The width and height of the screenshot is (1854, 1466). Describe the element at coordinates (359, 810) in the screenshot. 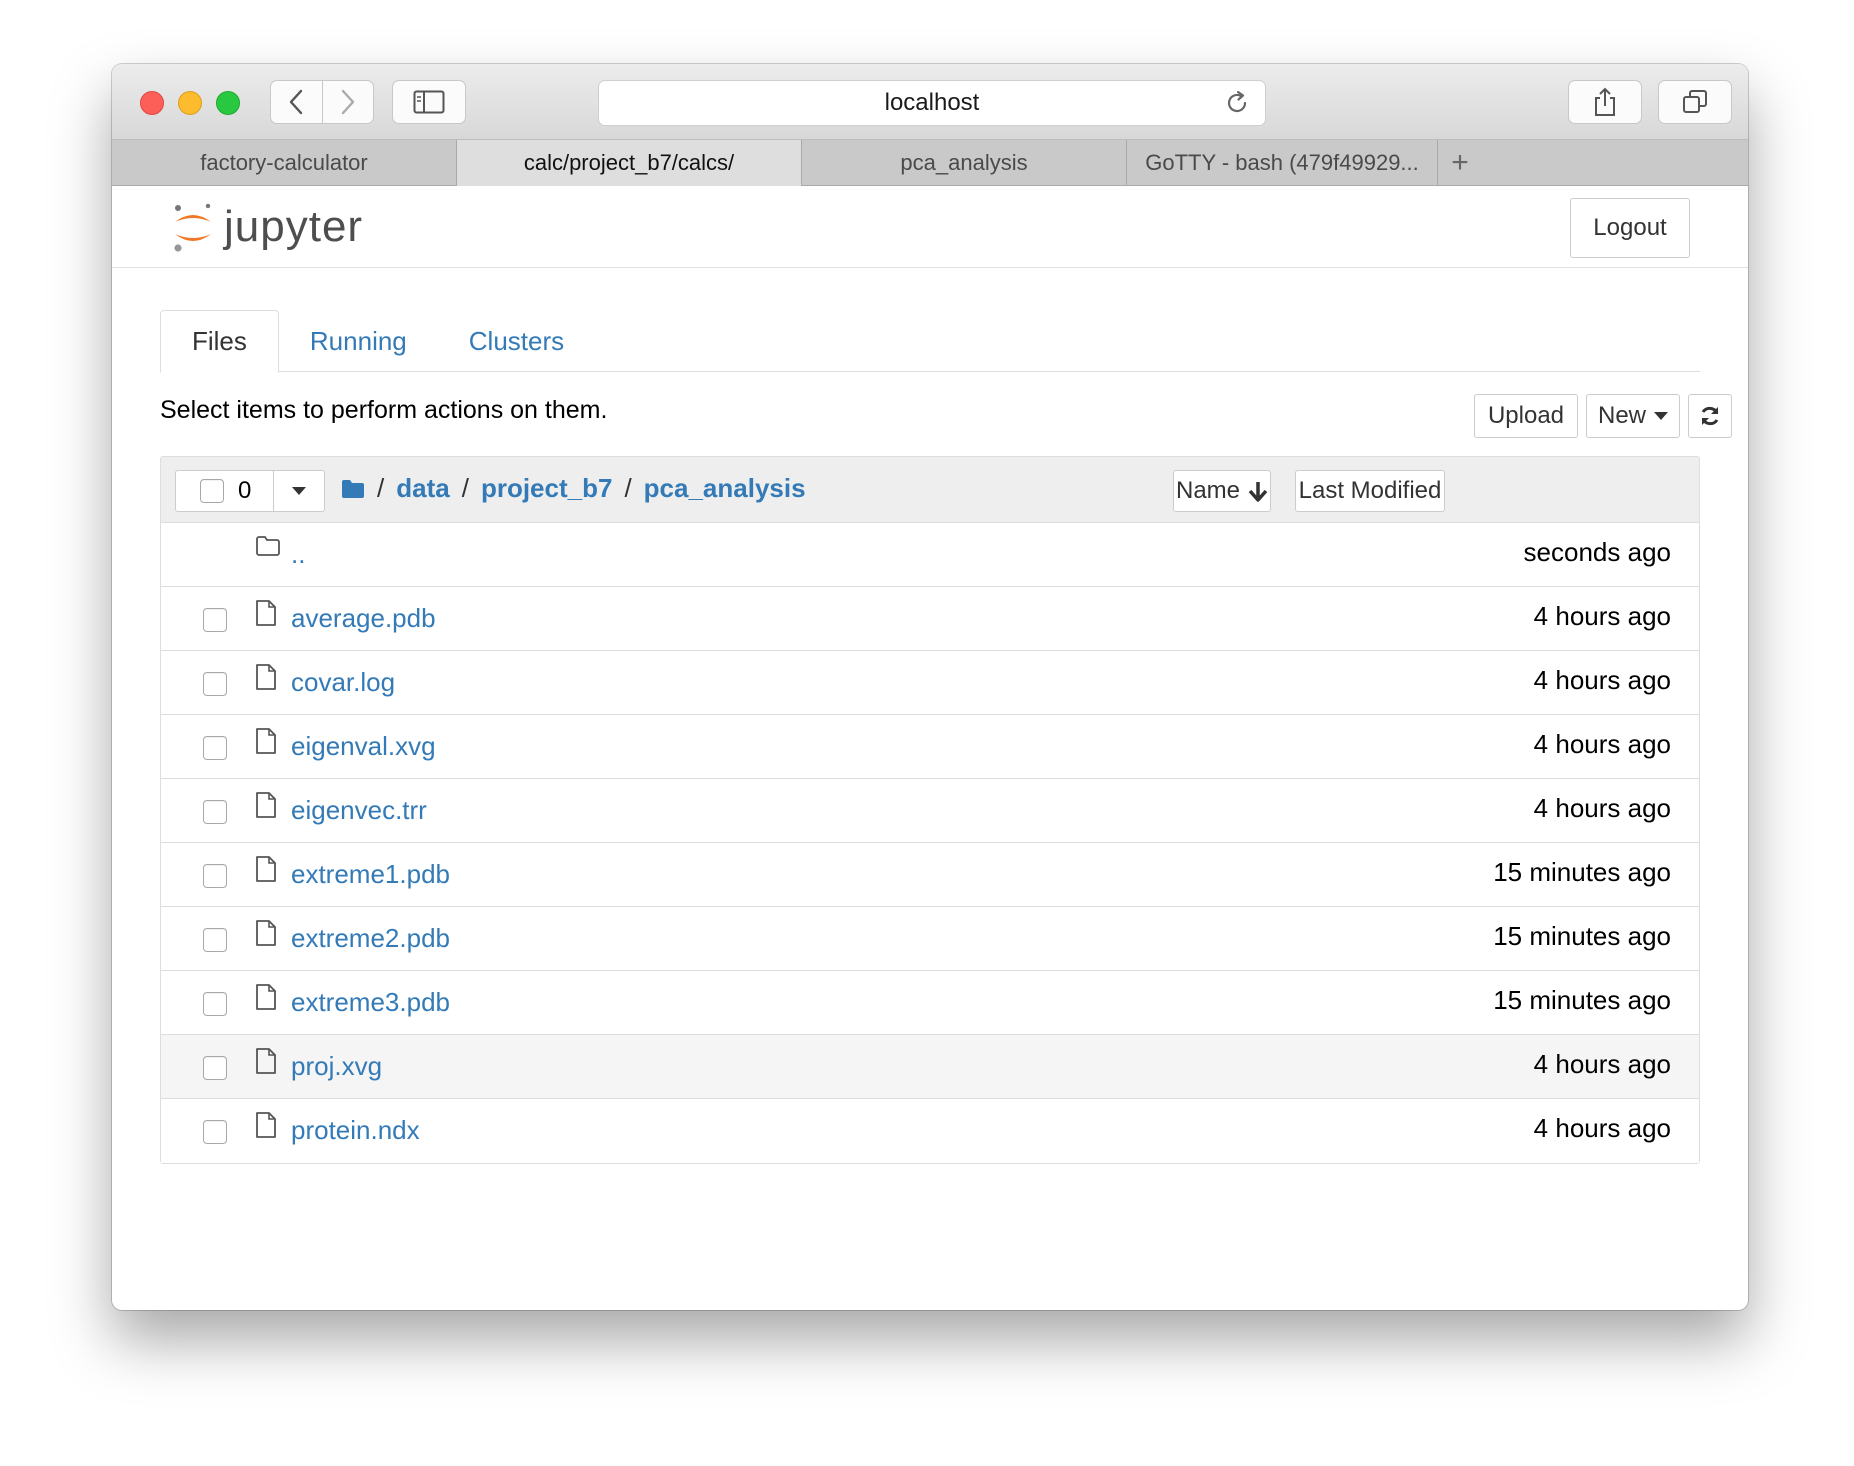

I see `file-name-link: eigenvec.trr` at that location.